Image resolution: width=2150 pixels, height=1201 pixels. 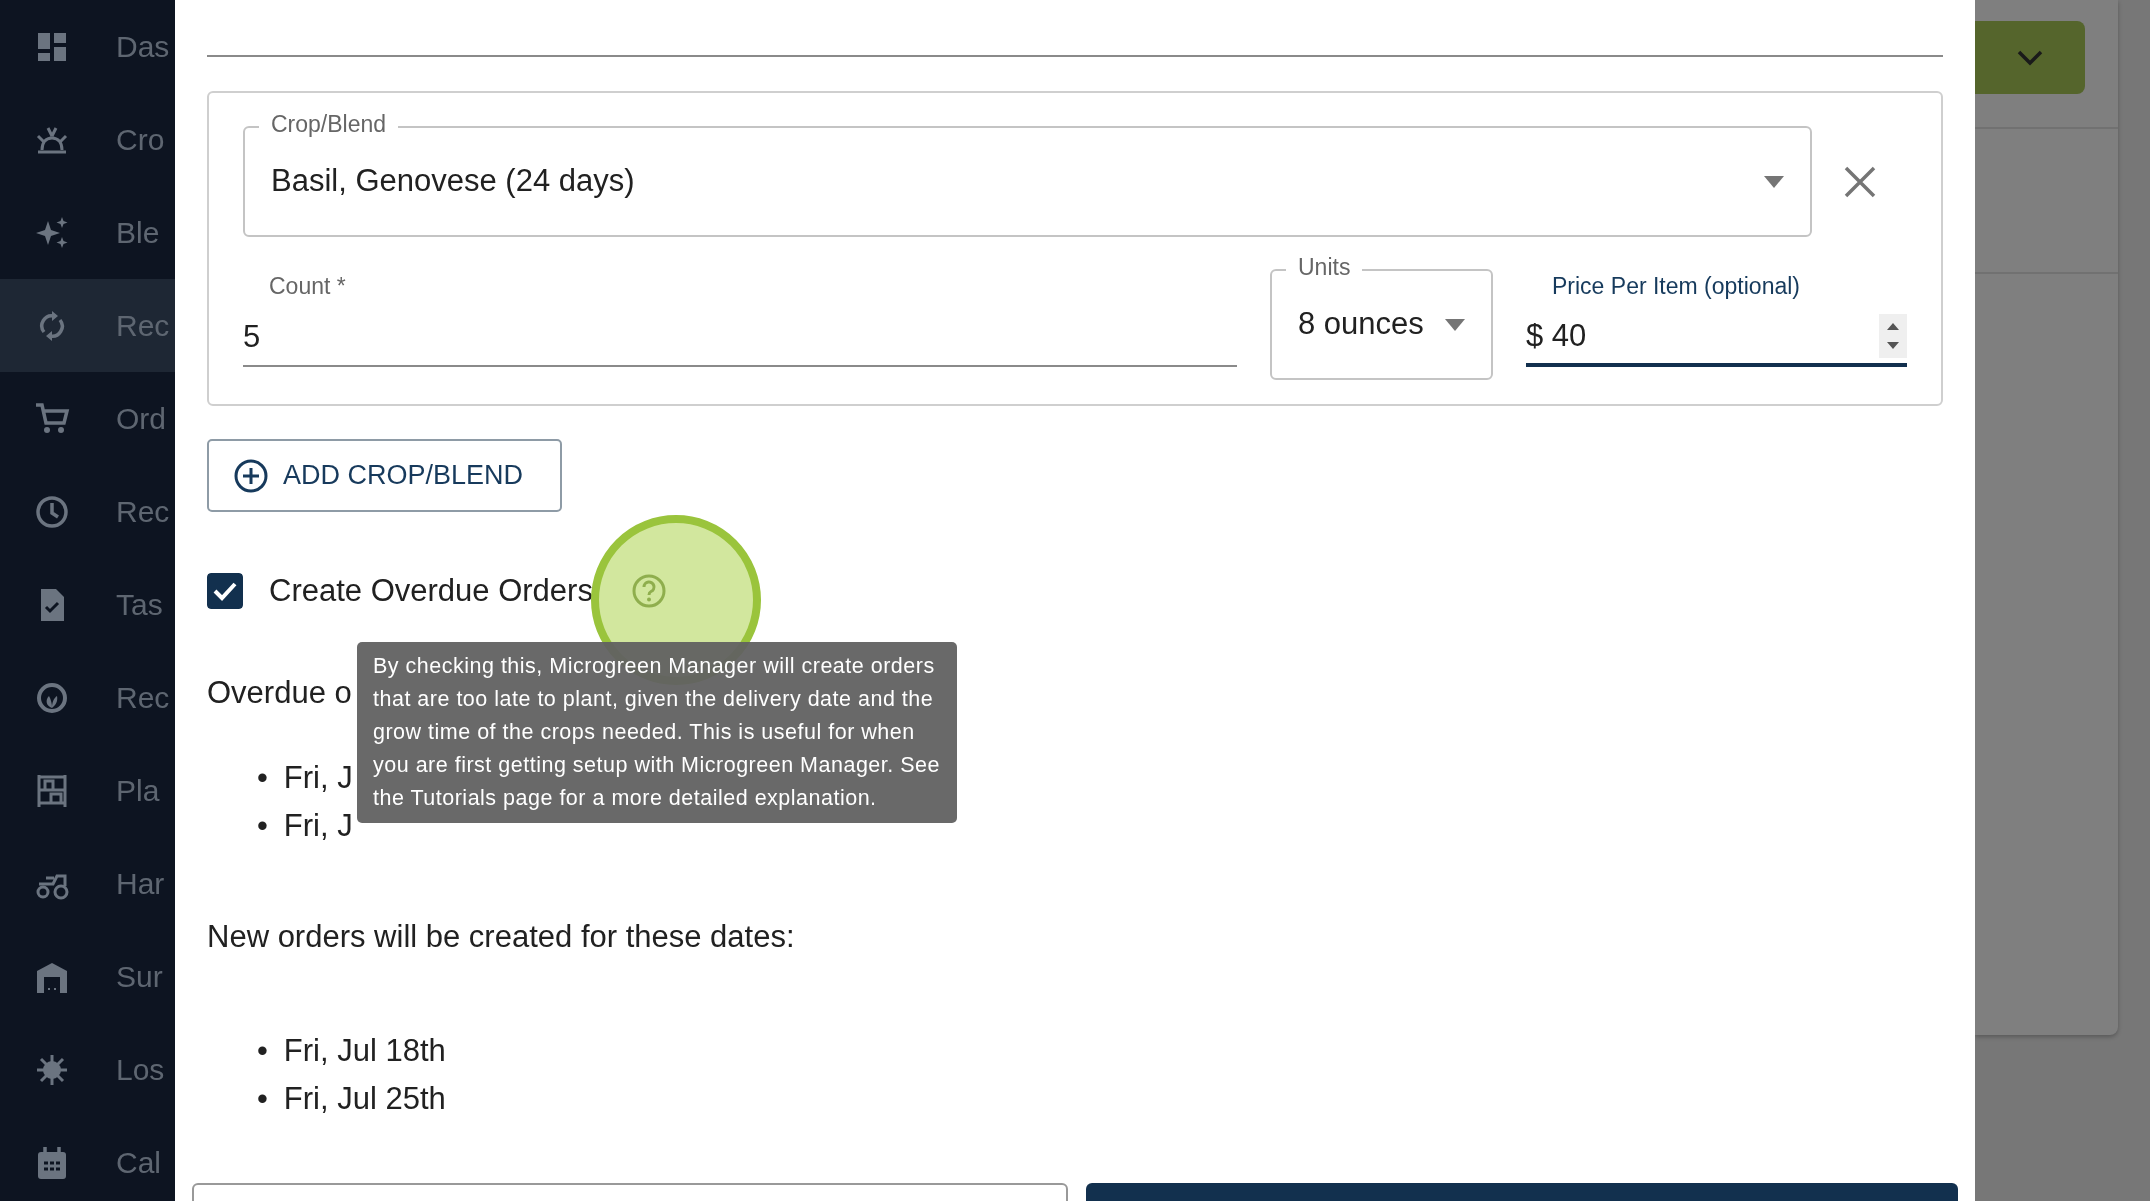 I want to click on date-item: Fri, Jul 18th, so click(x=364, y=1050).